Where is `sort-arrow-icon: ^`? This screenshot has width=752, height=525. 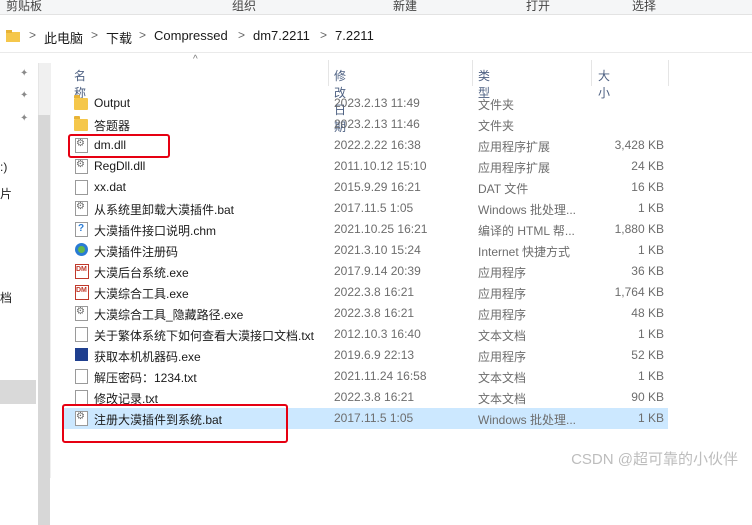
sort-arrow-icon: ^ is located at coordinates (195, 59).